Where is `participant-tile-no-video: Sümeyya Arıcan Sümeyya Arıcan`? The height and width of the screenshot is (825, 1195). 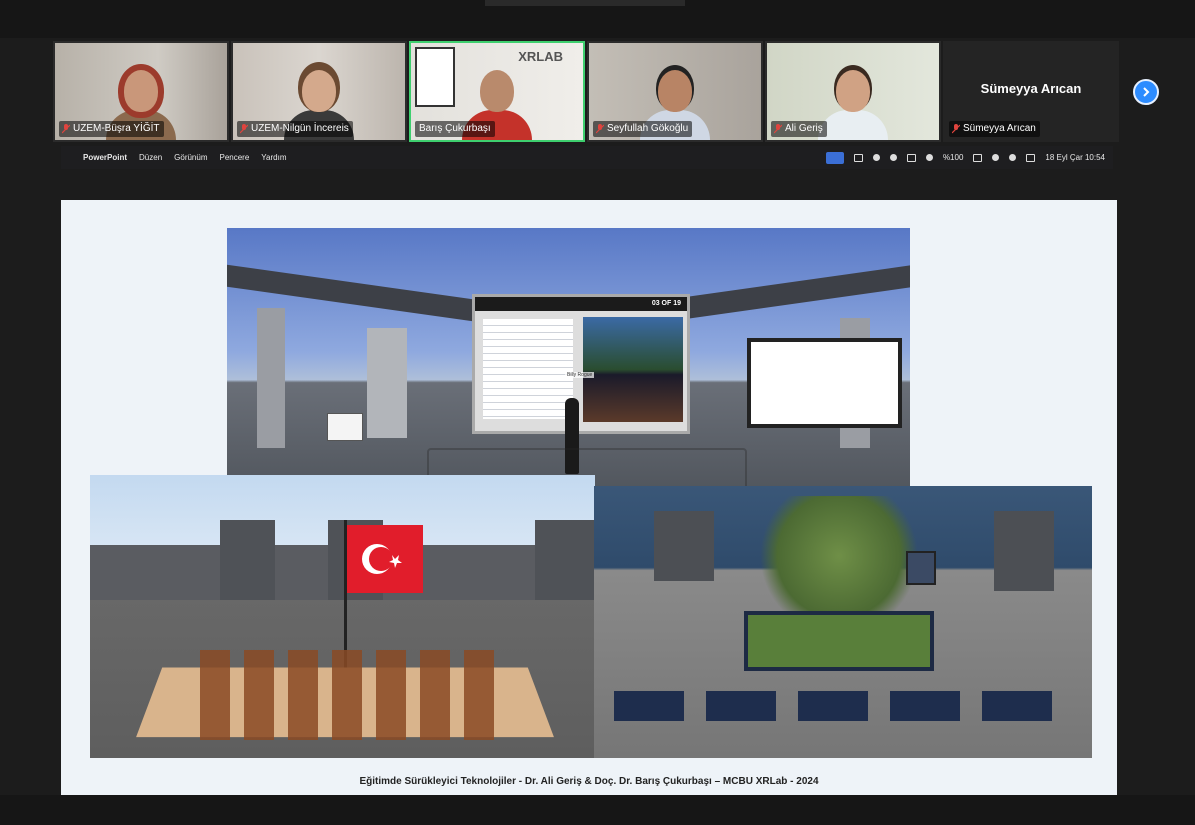
participant-tile-no-video: Sümeyya Arıcan Sümeyya Arıcan is located at coordinates (1031, 91).